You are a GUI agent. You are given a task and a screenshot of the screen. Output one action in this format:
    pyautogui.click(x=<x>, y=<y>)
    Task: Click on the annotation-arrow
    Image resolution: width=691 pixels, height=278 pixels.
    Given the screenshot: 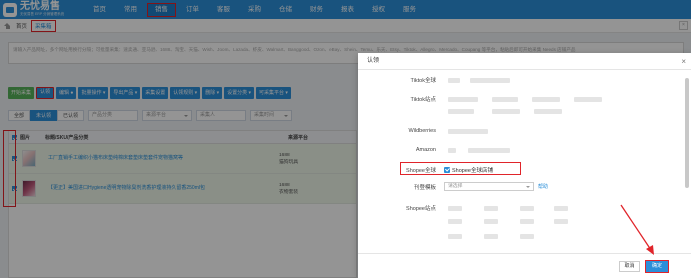 What is the action you would take?
    pyautogui.click(x=637, y=229)
    